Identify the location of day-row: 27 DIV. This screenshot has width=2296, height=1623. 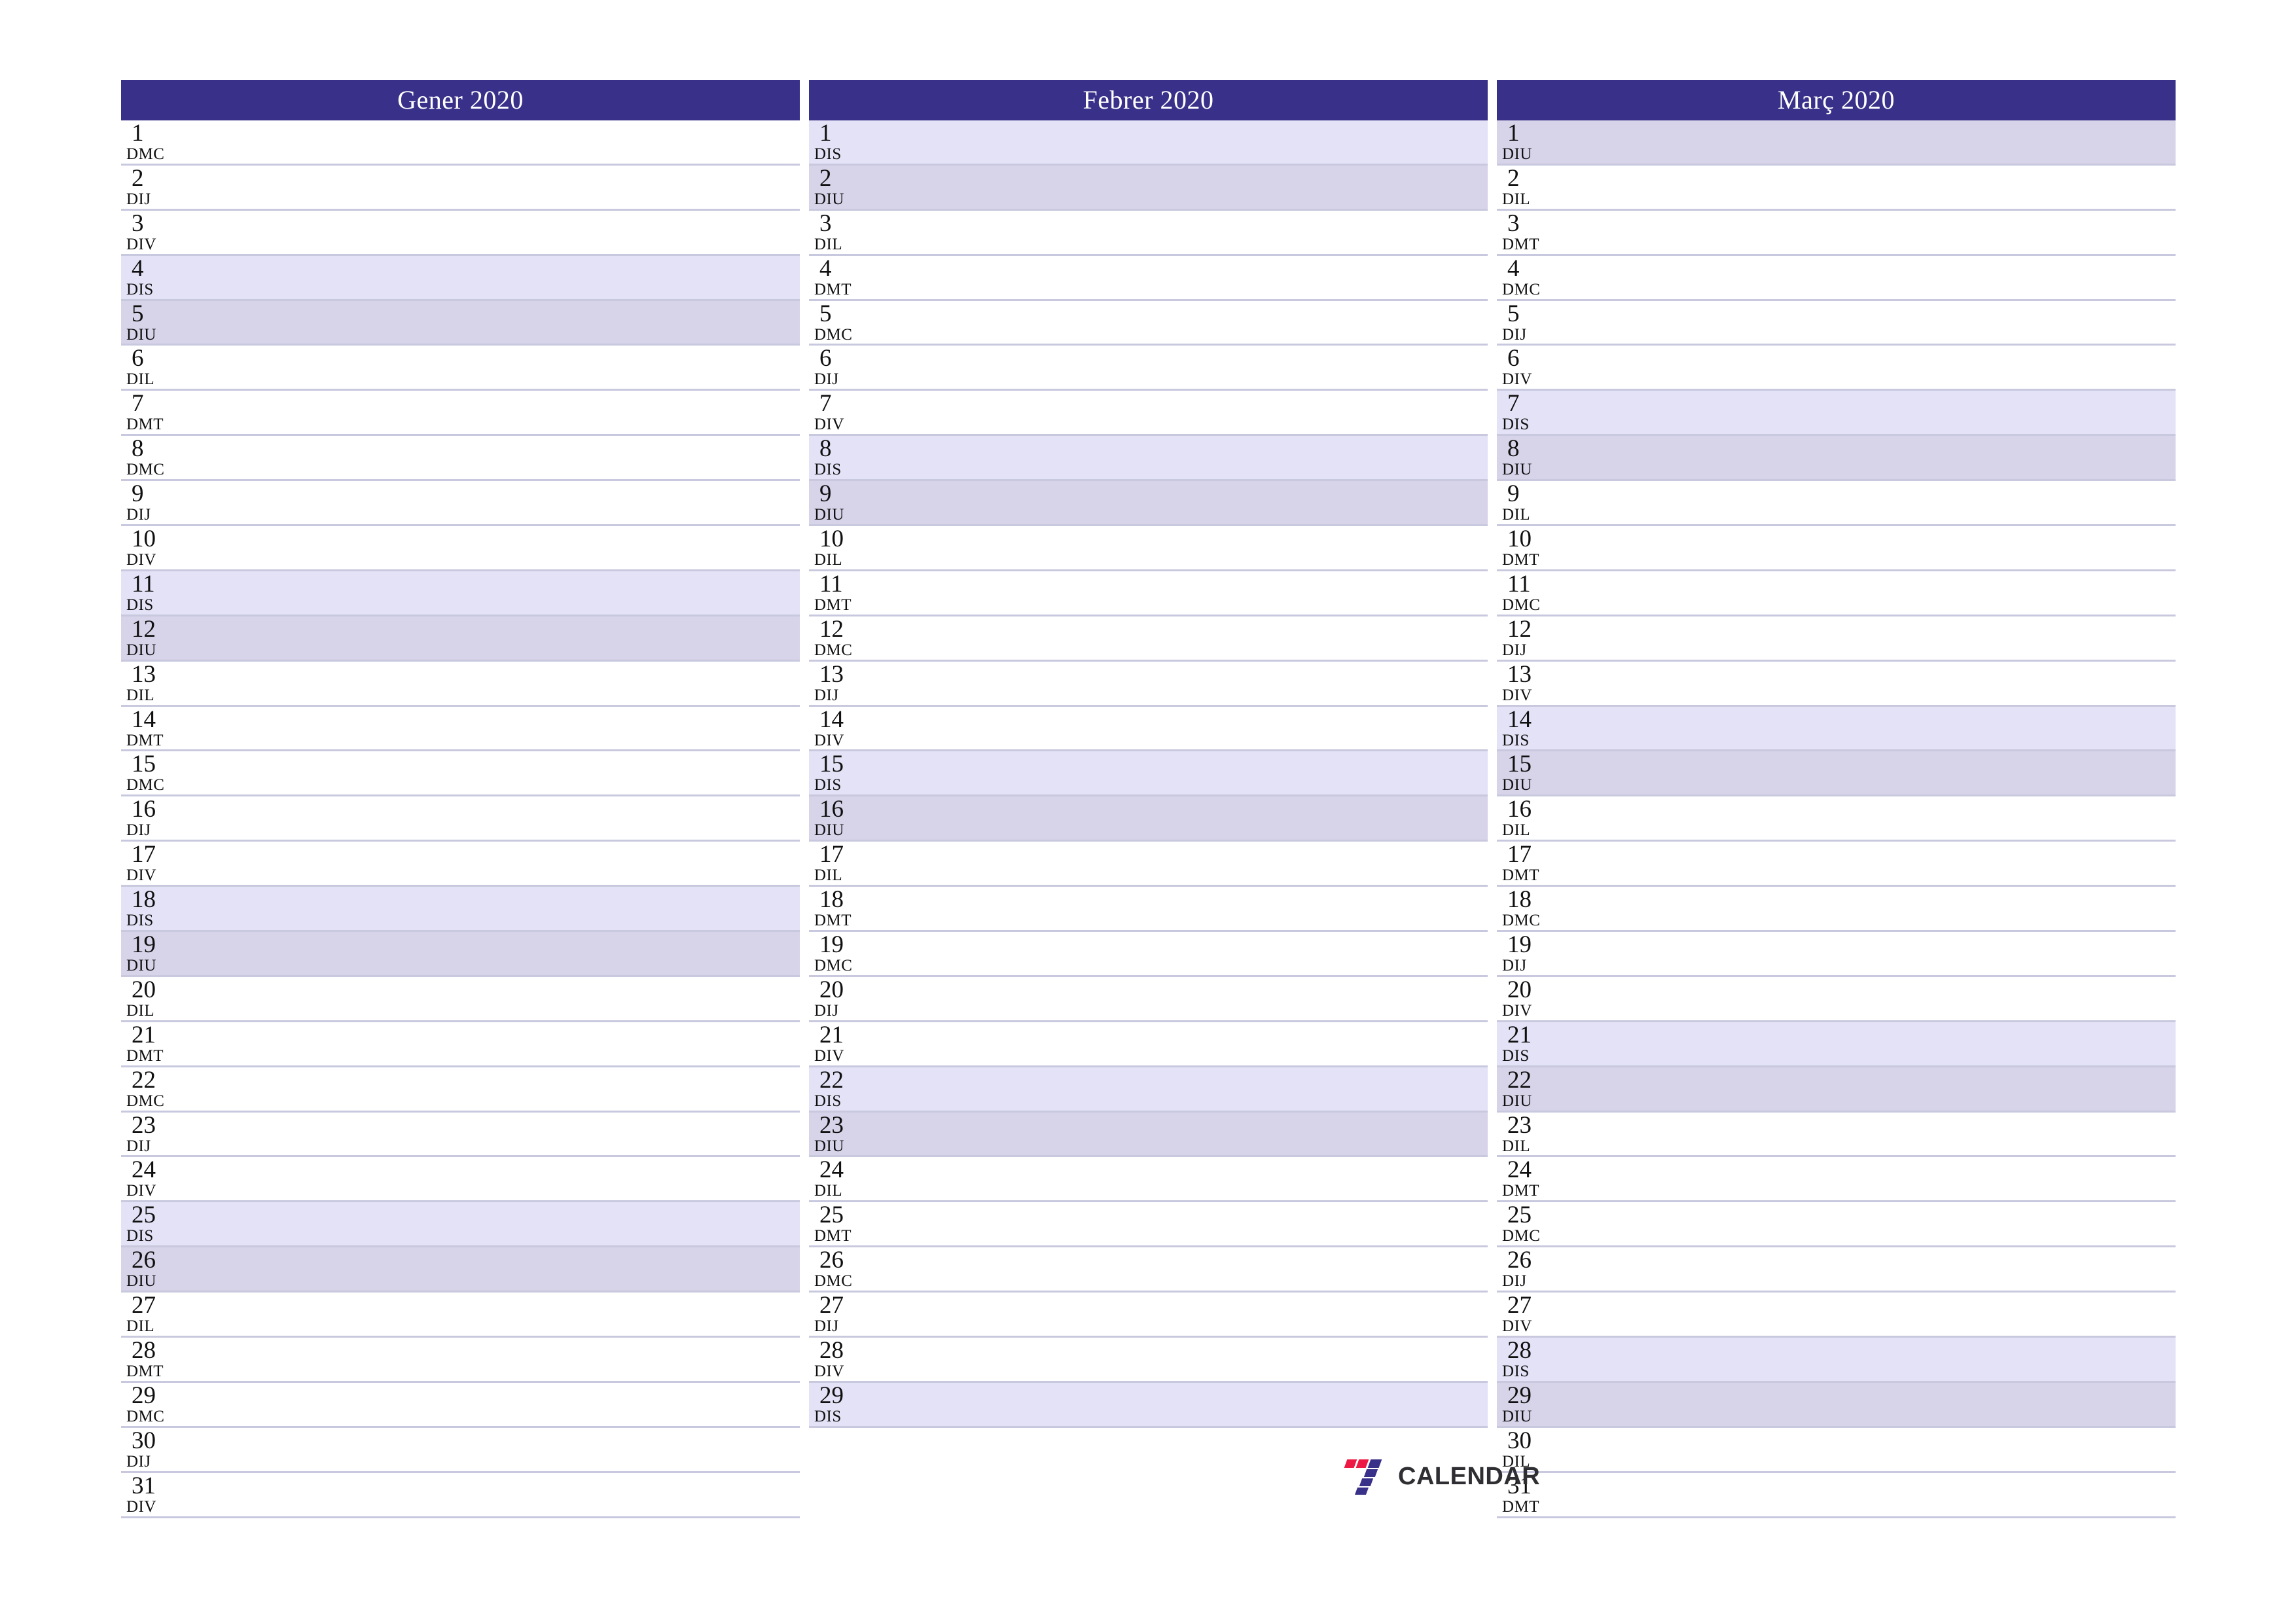
(1836, 1315).